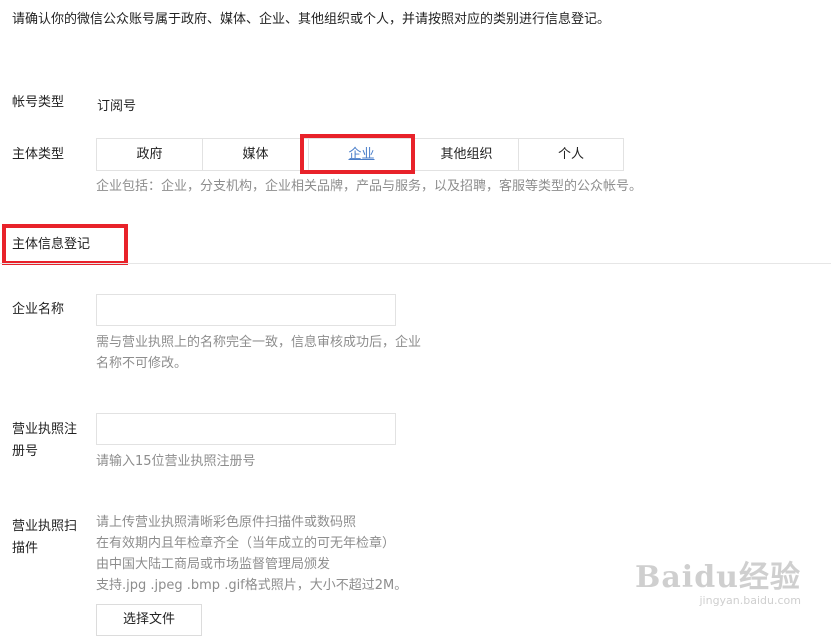  Describe the element at coordinates (258, 353) in the screenshot. I see `company-name-hint: 需与营业执照上的名称完全一致，信息审核成功后，企业 名称不可修改。` at that location.